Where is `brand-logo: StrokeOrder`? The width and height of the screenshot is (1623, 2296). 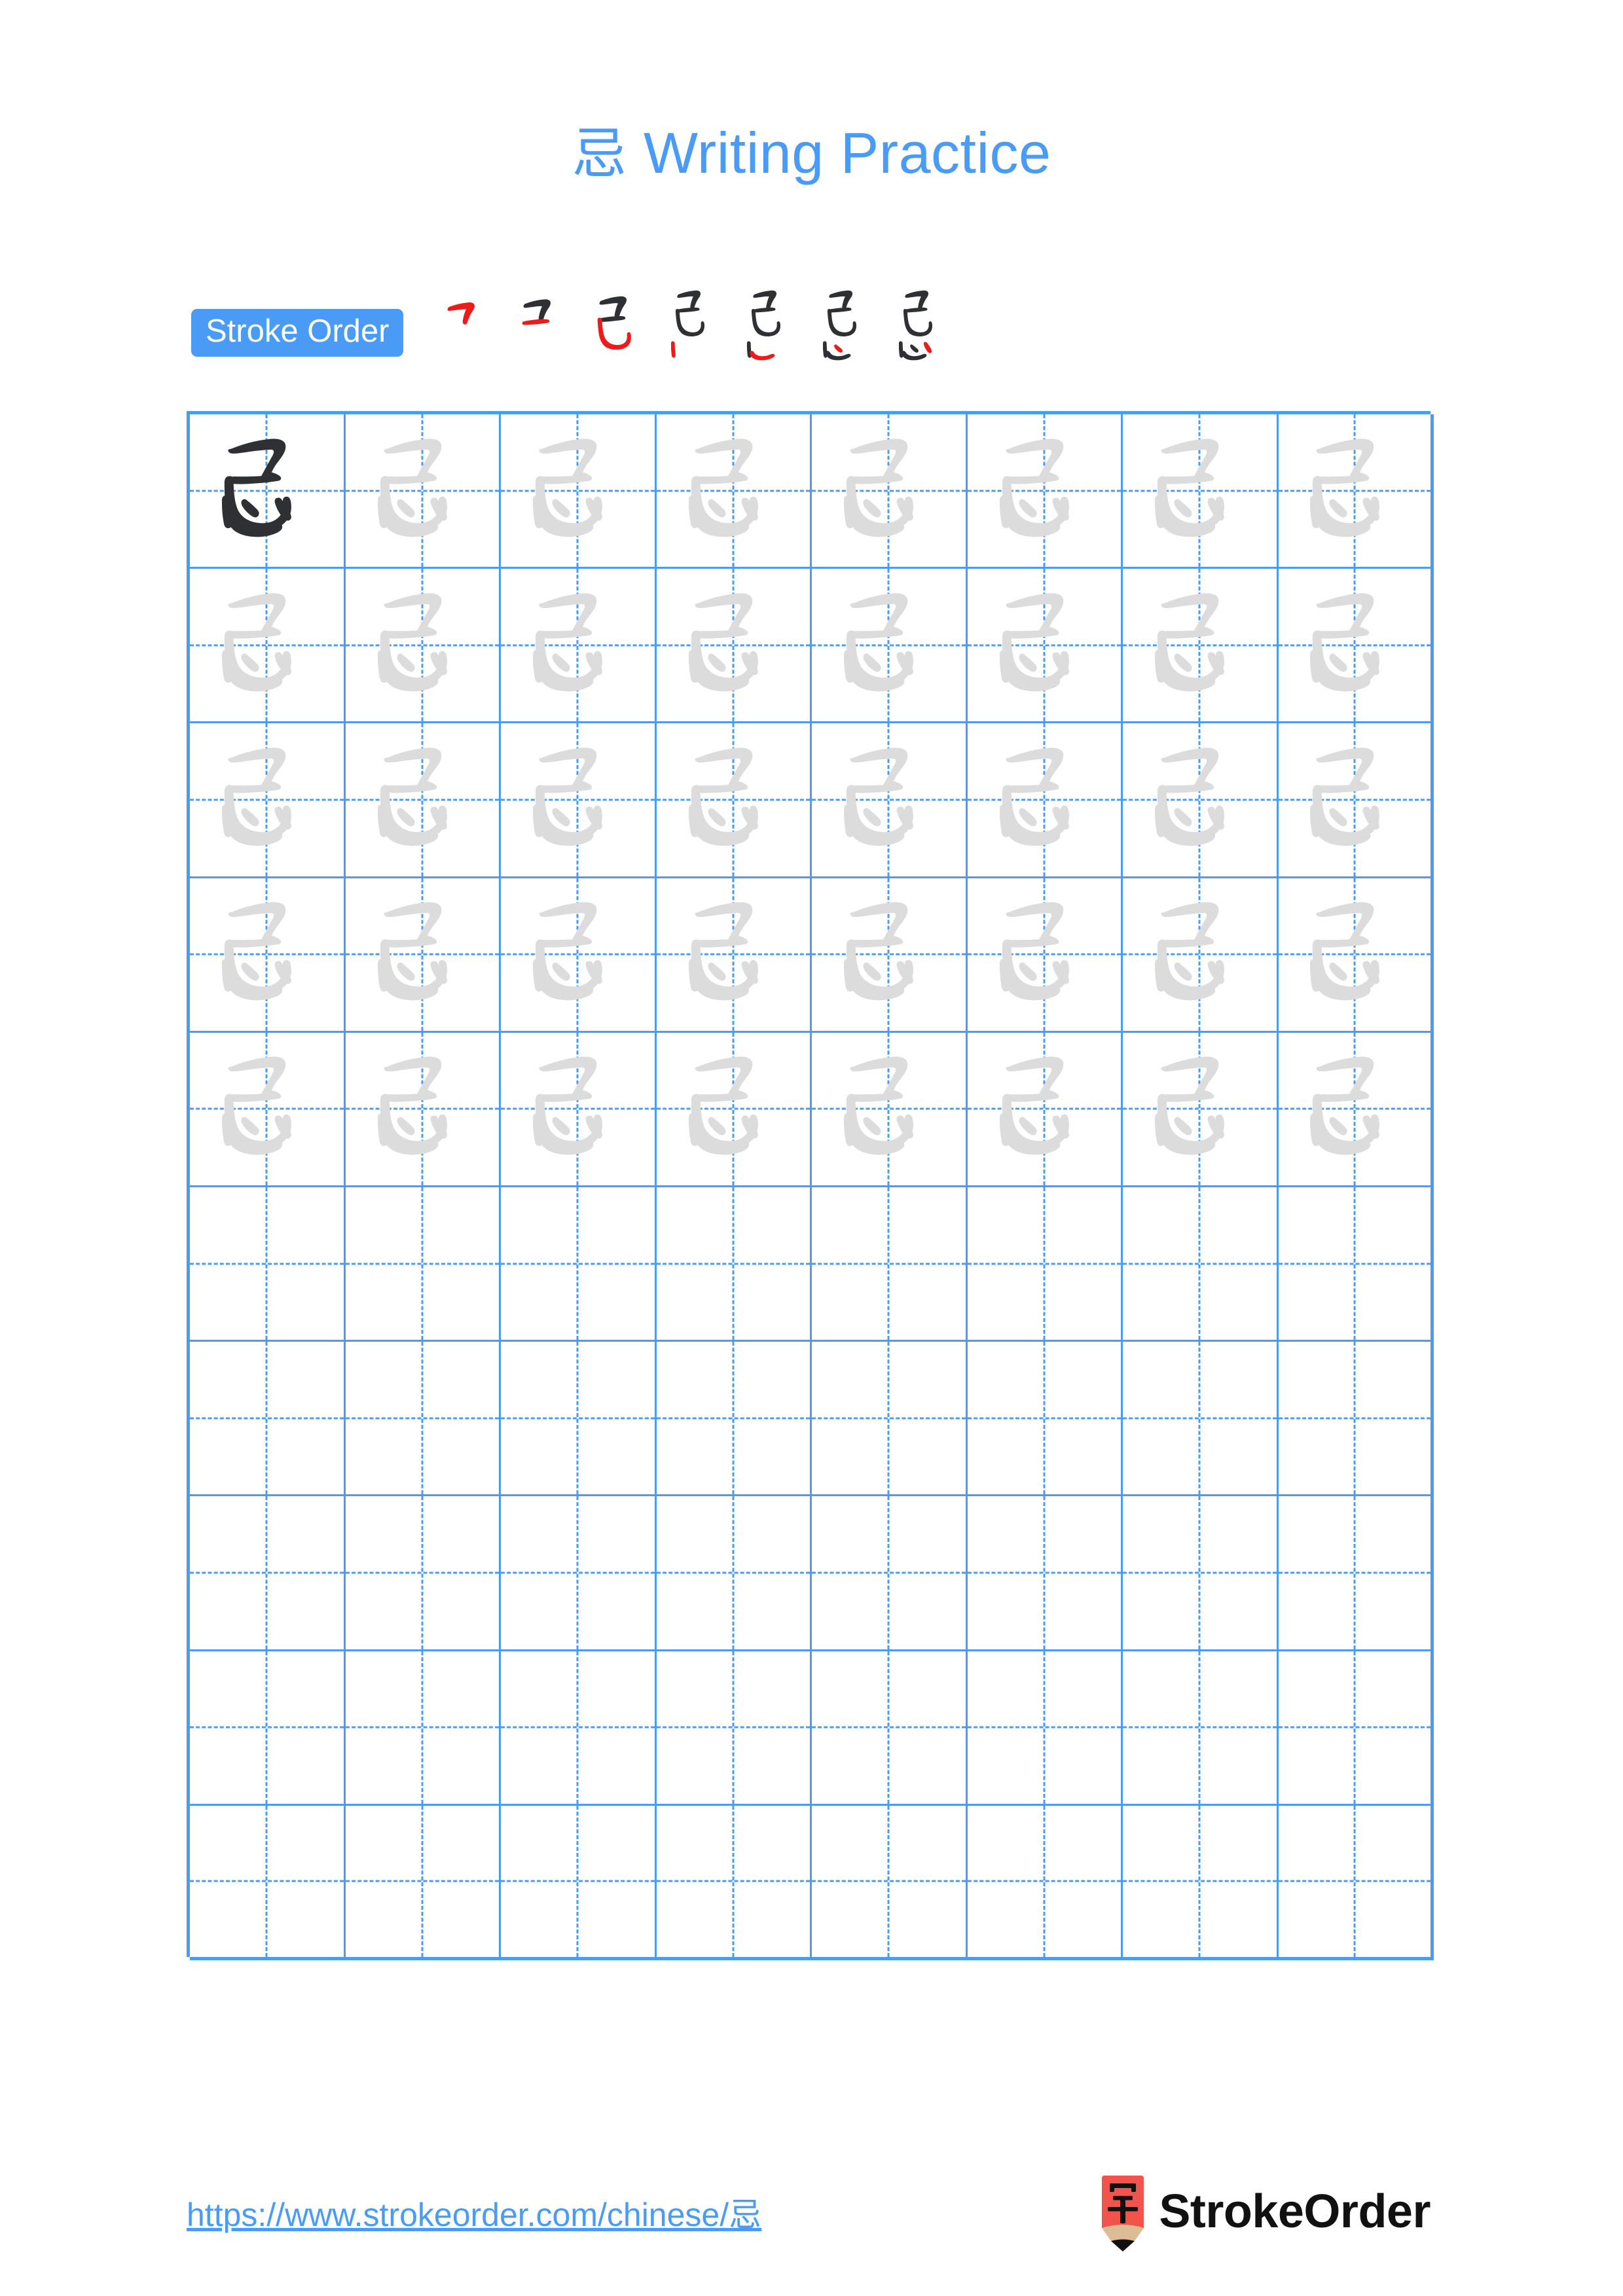
brand-logo: StrokeOrder is located at coordinates (1265, 2213).